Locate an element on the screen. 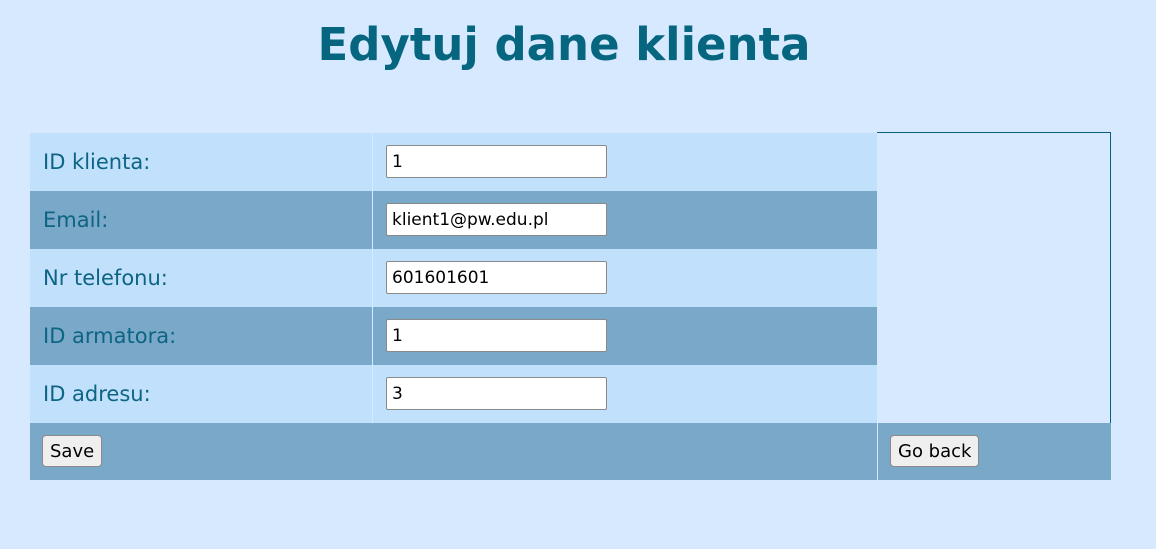 The height and width of the screenshot is (549, 1156). page-title: Edytuj dane klienta is located at coordinates (564, 44).